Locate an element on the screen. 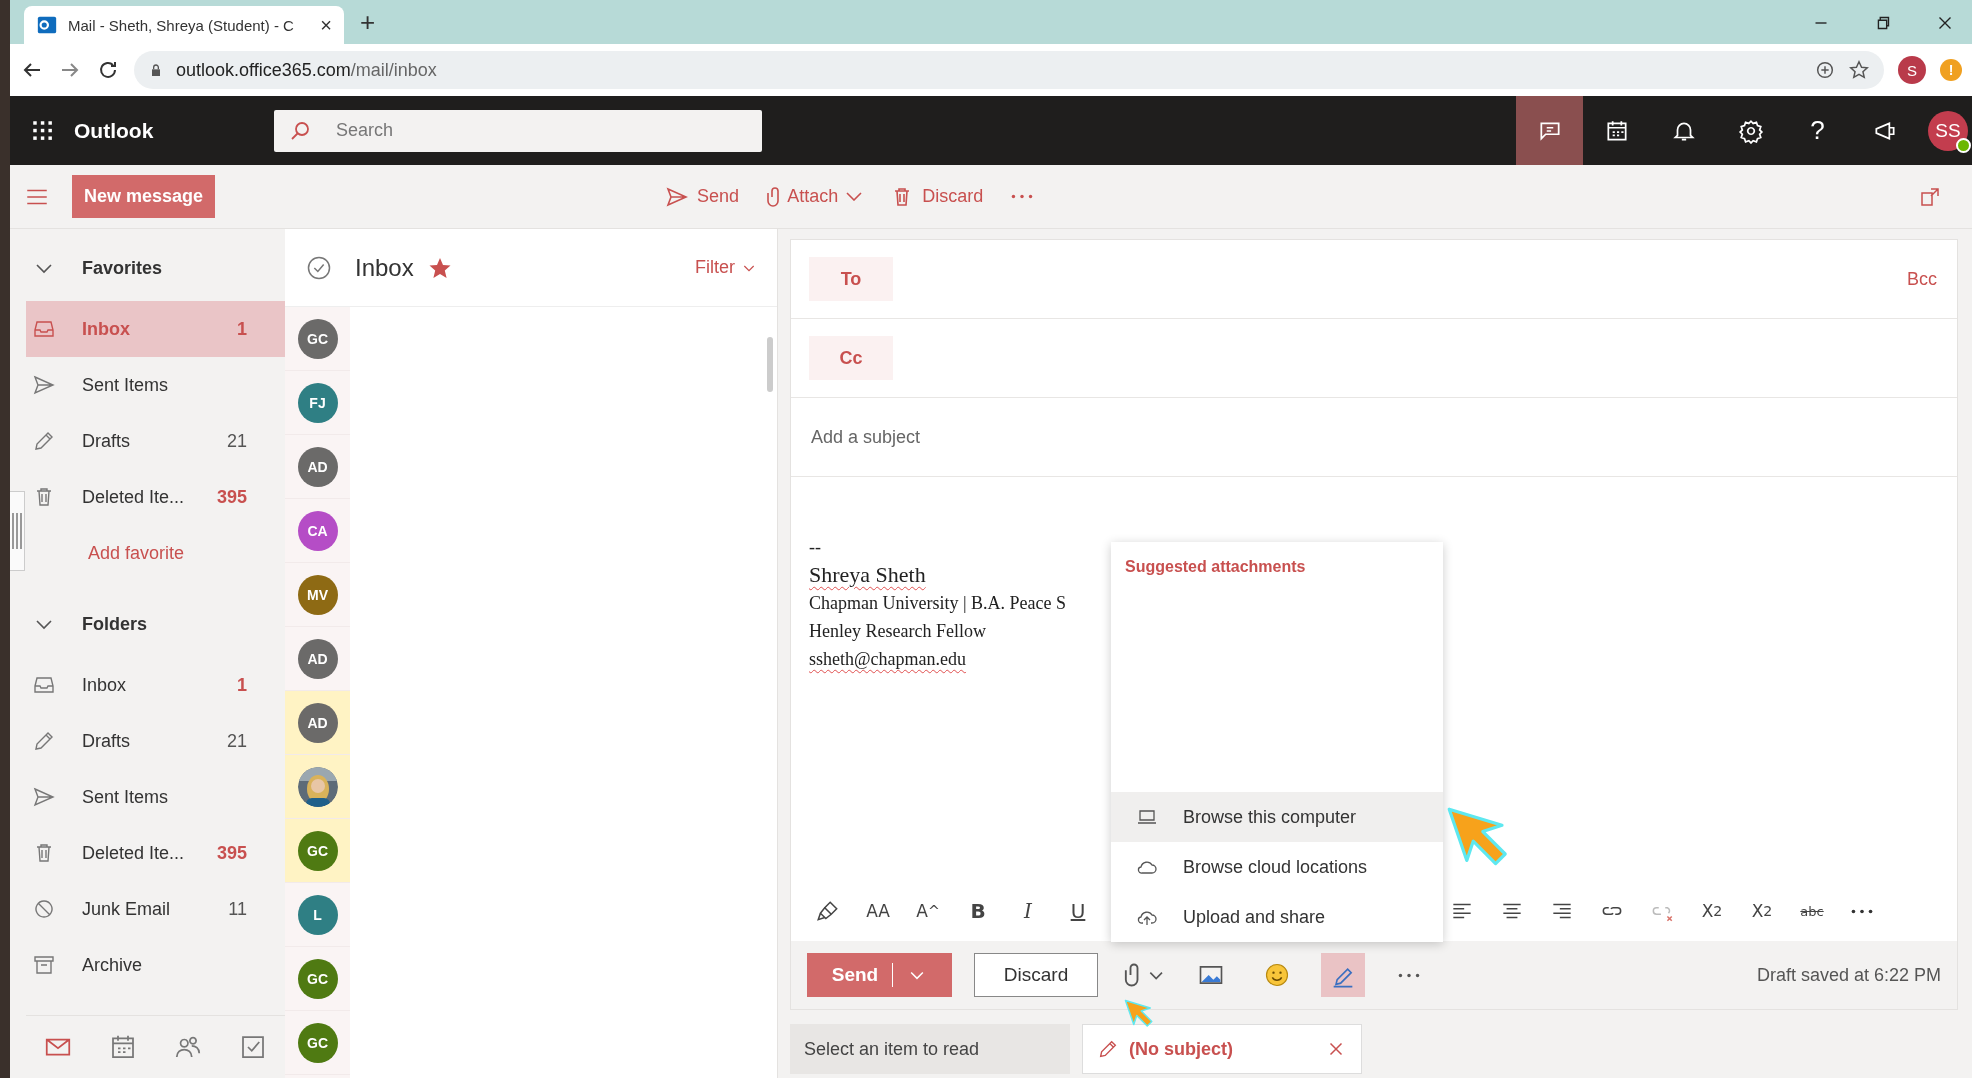 Image resolution: width=1972 pixels, height=1078 pixels. avatar-cell: FJ is located at coordinates (317, 403).